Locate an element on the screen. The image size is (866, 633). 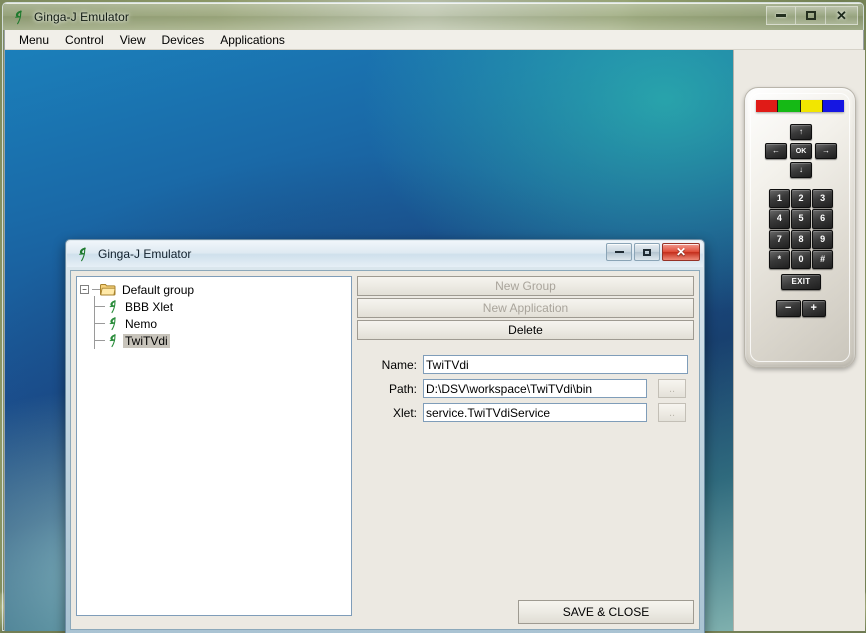
maximize-button is located at coordinates (811, 15).